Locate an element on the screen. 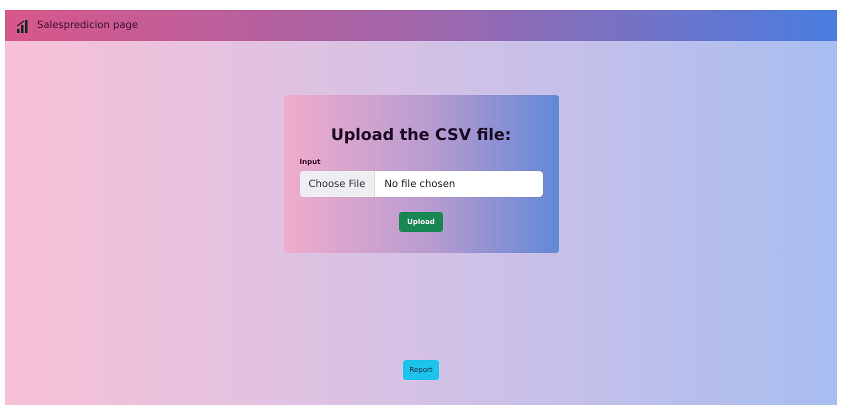 The width and height of the screenshot is (841, 405). file-input: Choose File No file chosen is located at coordinates (421, 184).